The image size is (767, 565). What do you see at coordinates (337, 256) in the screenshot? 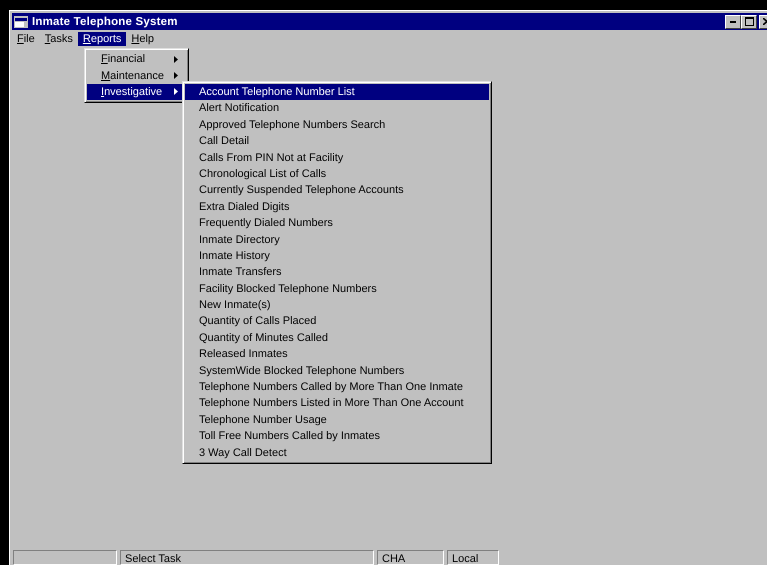
I see `menu-item: Inmate History` at bounding box center [337, 256].